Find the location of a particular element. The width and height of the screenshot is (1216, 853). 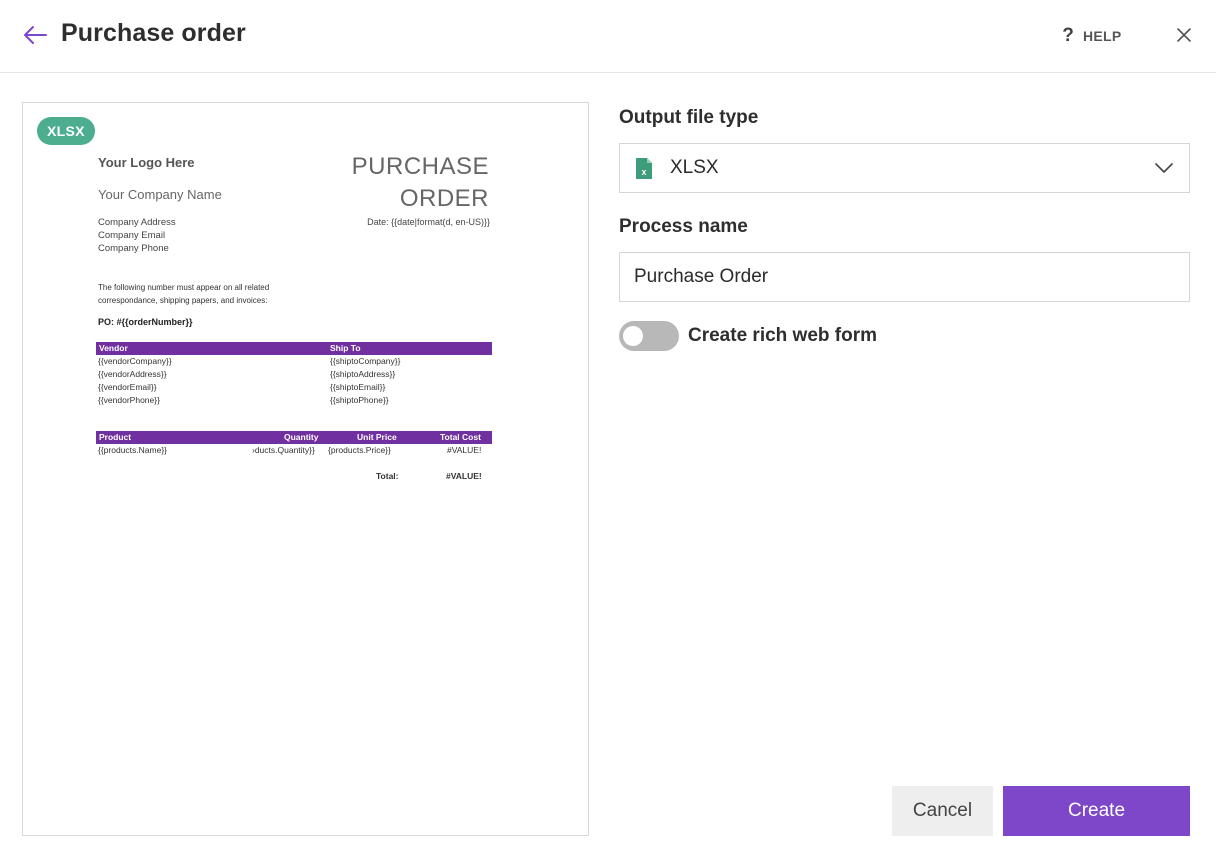

close-icon is located at coordinates (1184, 35).